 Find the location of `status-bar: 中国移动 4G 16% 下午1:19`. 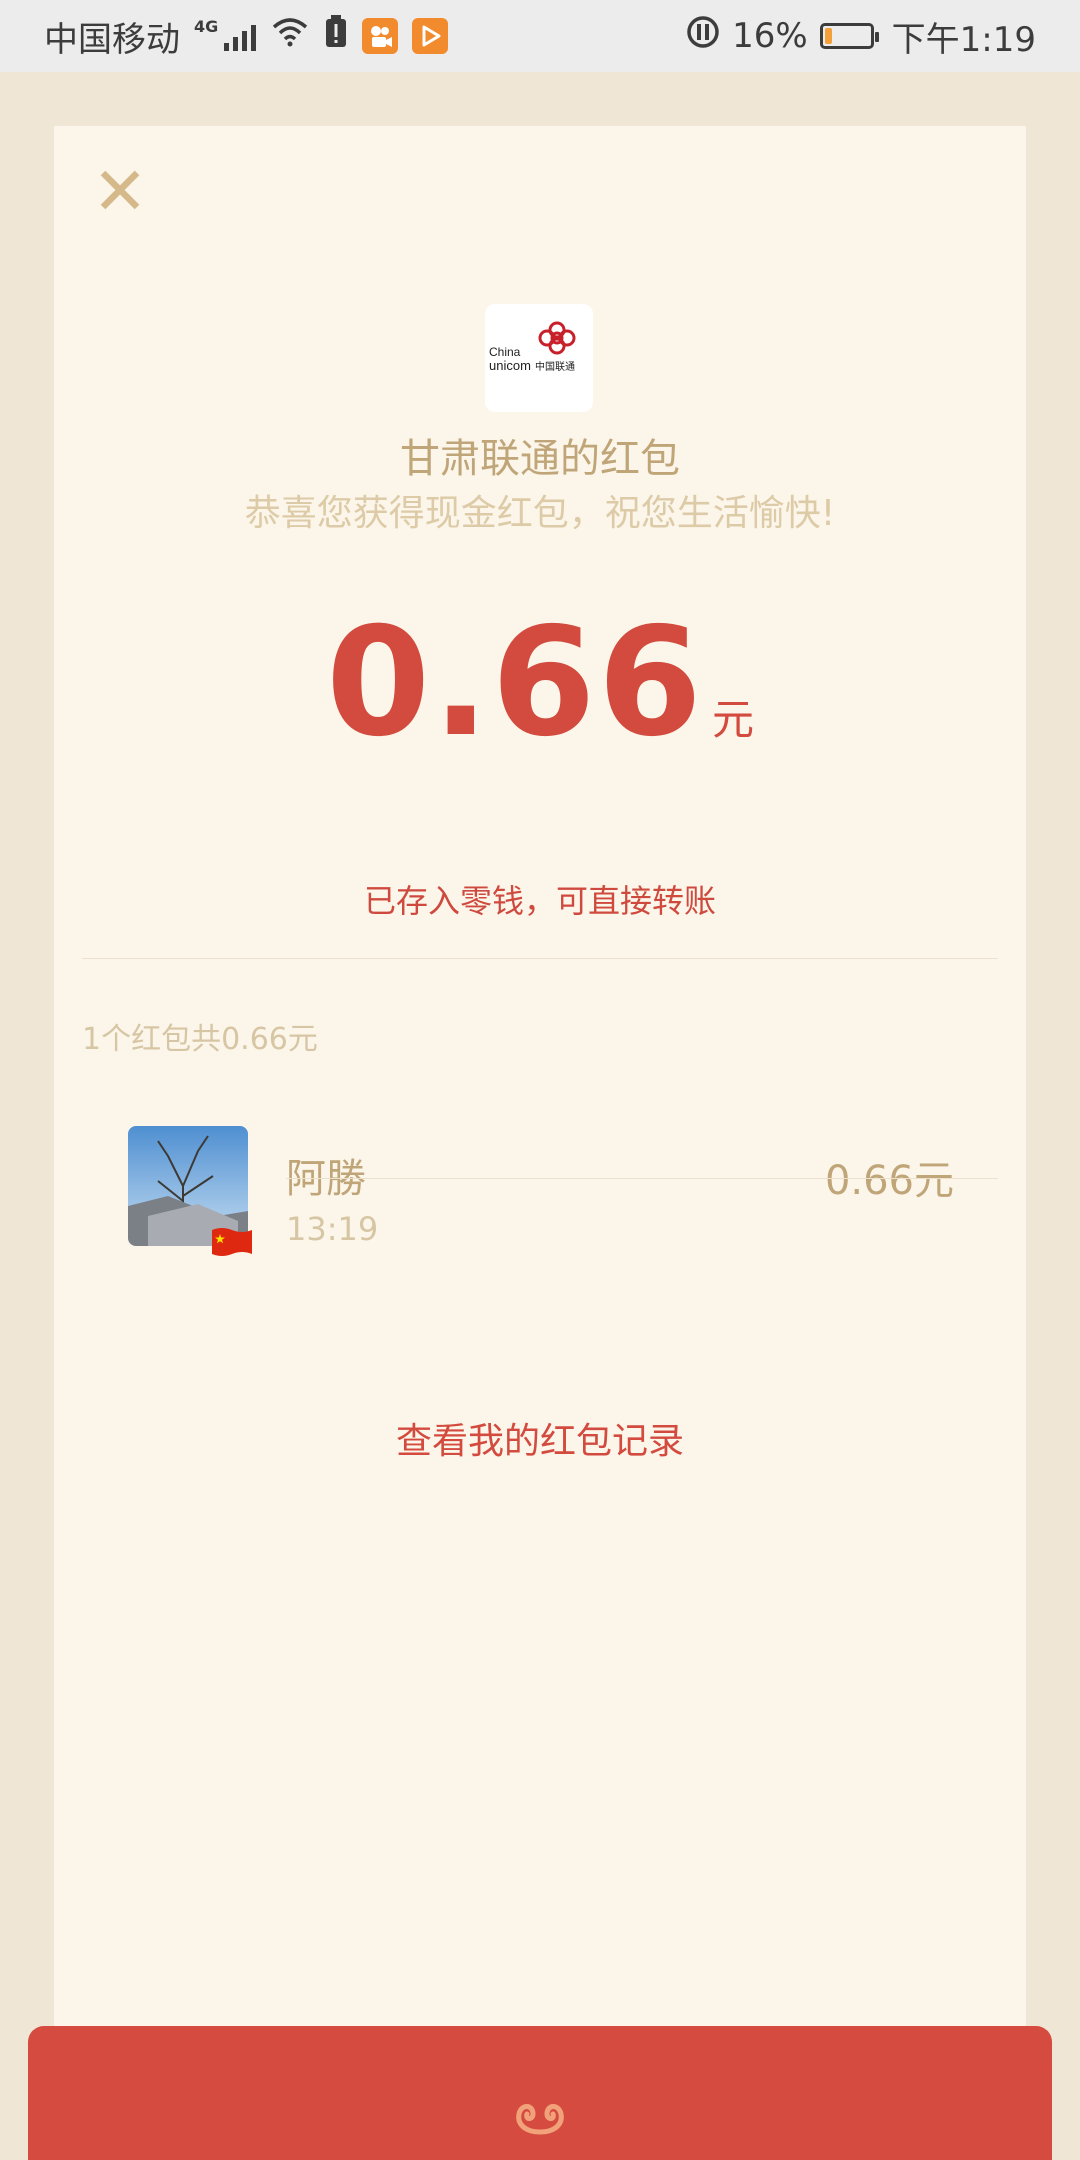

status-bar: 中国移动 4G 16% 下午1:19 is located at coordinates (540, 36).